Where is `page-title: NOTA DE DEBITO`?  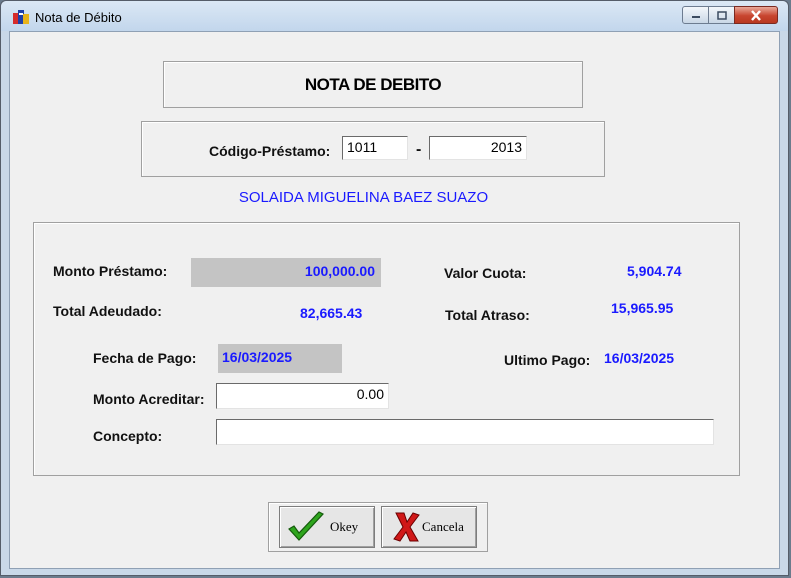 page-title: NOTA DE DEBITO is located at coordinates (373, 84).